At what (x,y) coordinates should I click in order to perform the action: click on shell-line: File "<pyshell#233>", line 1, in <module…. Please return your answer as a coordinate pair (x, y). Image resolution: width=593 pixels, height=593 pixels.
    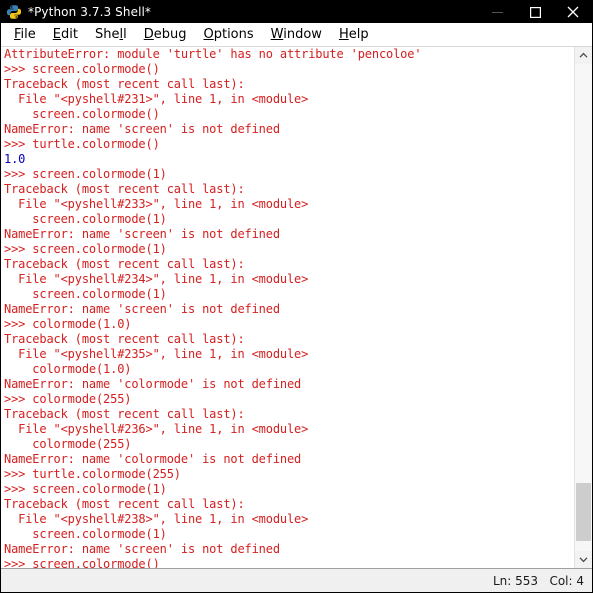
    Looking at the image, I should click on (156, 204).